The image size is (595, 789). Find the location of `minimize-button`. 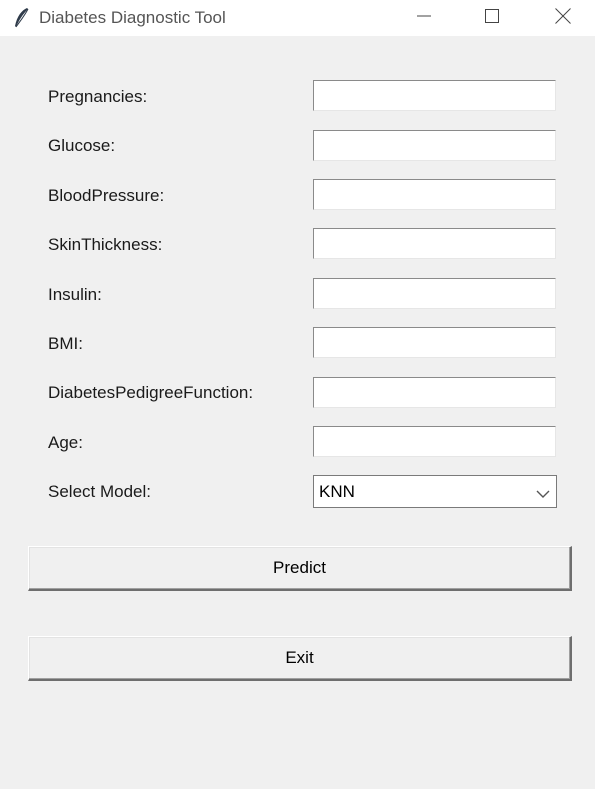

minimize-button is located at coordinates (424, 18).